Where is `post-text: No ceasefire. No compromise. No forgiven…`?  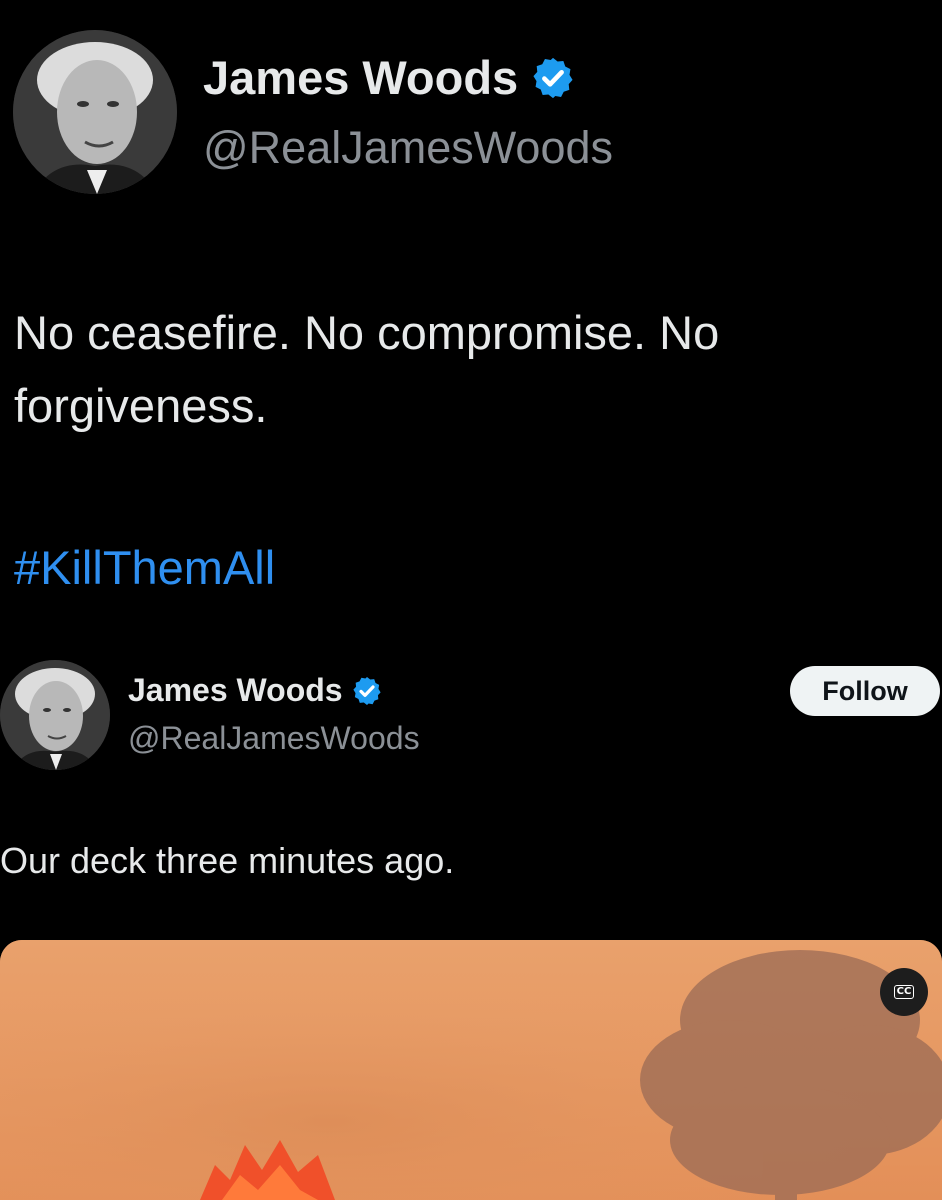 post-text: No ceasefire. No compromise. No forgiven… is located at coordinates (367, 369).